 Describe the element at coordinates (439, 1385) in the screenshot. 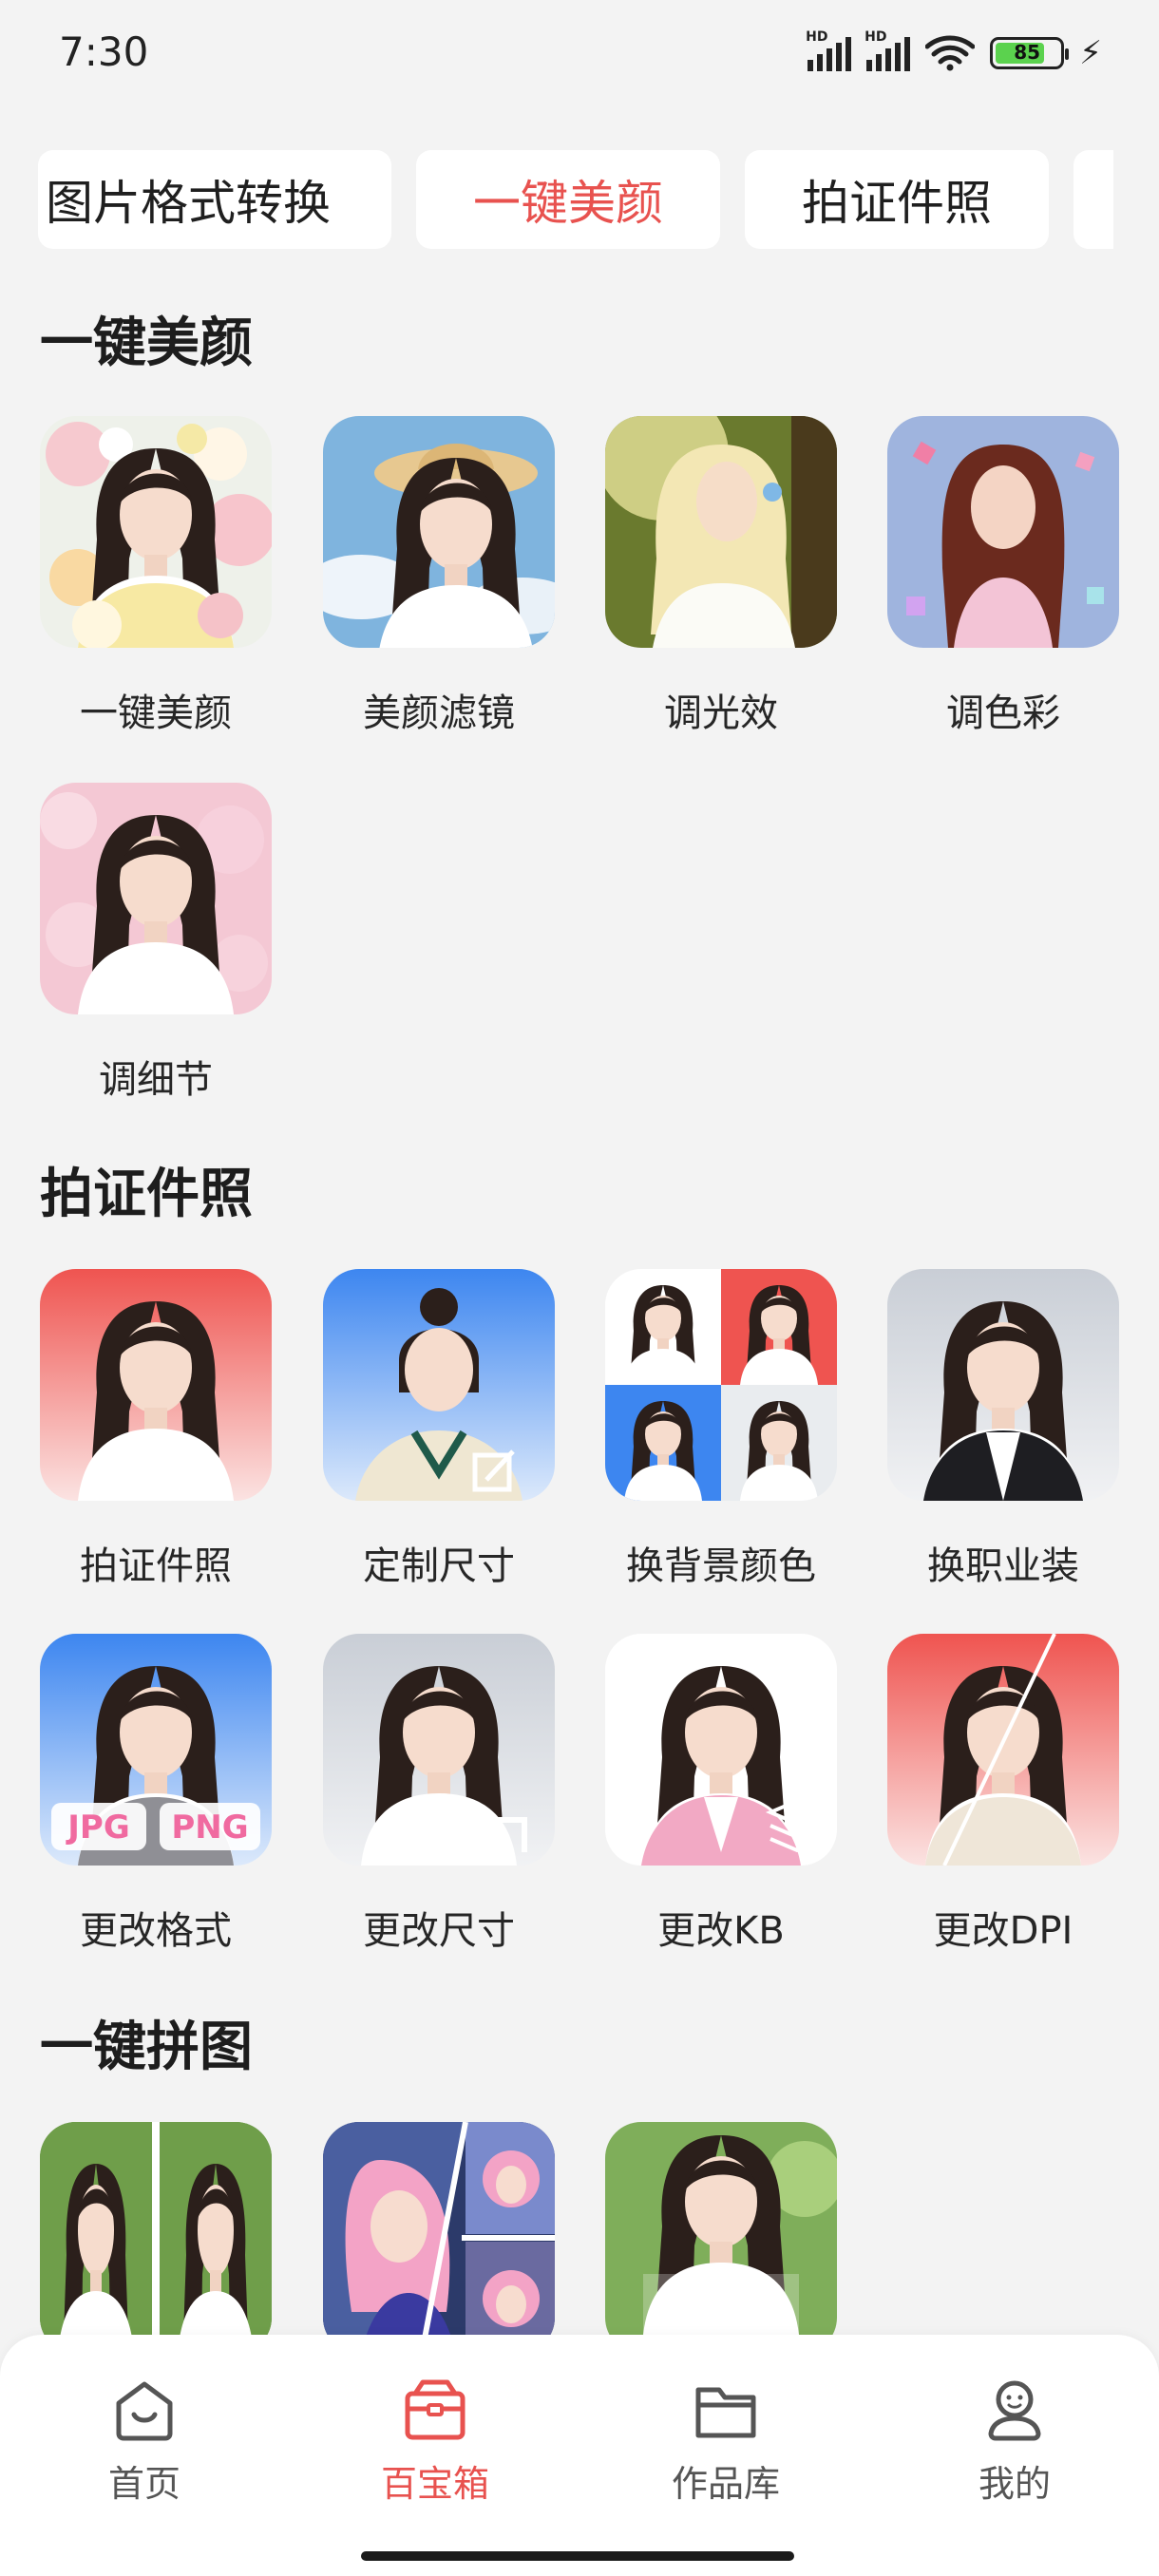

I see `id-photo-blue-bg-edit-thumbnail` at that location.